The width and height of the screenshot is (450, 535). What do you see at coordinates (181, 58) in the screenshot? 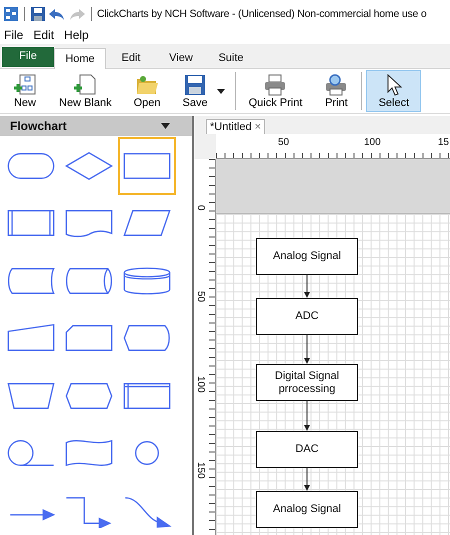
I see `ribbon-tab: View` at bounding box center [181, 58].